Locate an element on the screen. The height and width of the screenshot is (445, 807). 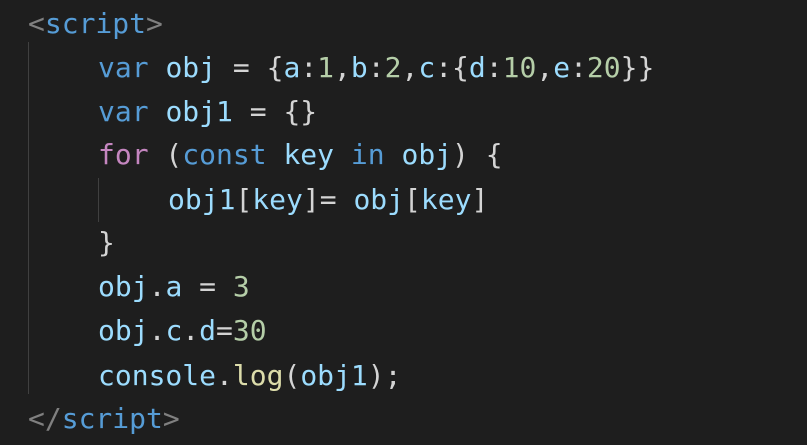
code-token: } is located at coordinates (106, 242).